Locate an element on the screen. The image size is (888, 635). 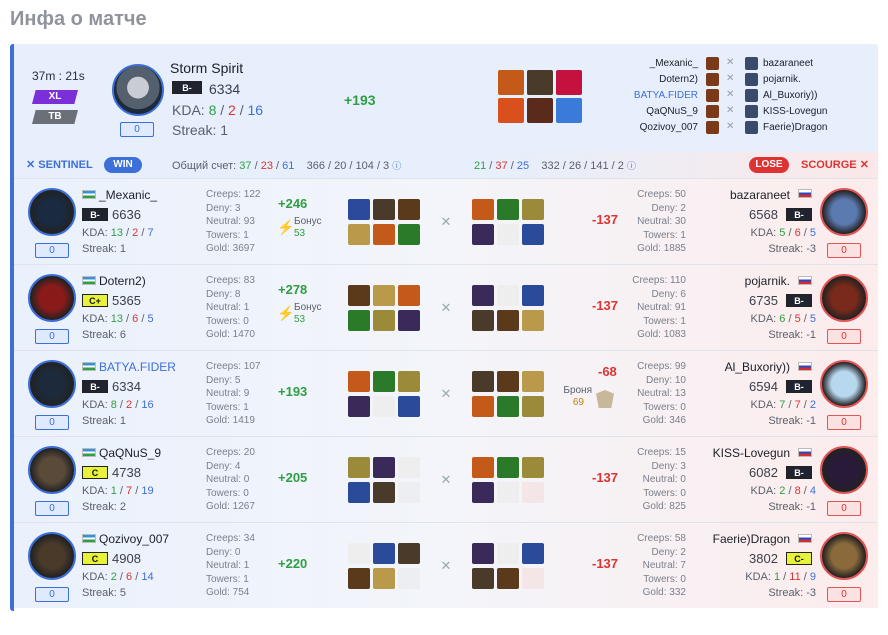
player-mmr: 6334 is located at coordinates (126, 386).